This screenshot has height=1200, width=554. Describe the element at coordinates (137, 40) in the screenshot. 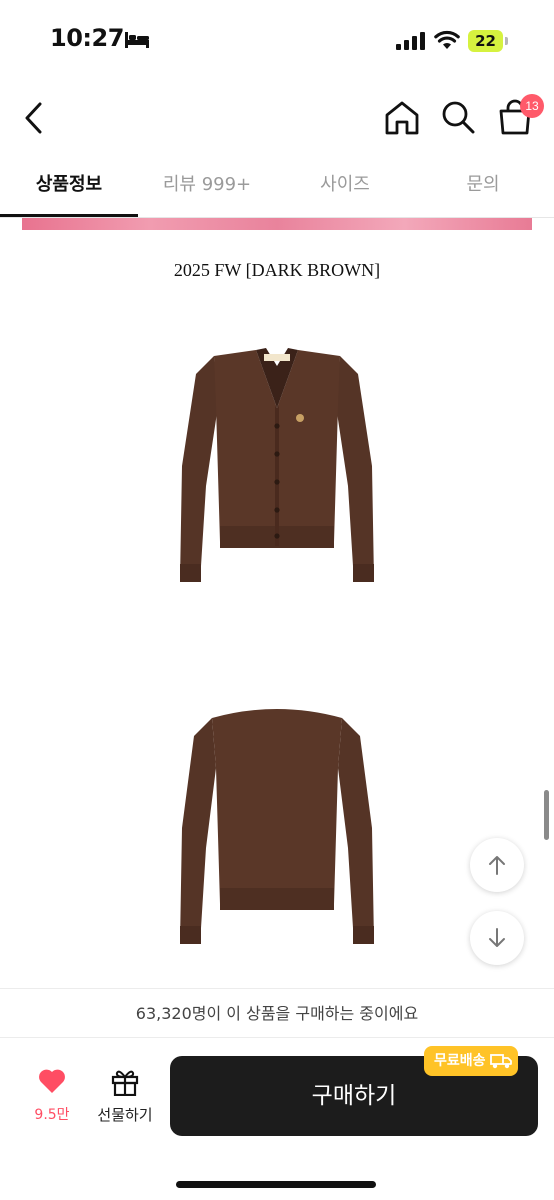

I see `sleep-mode-icon` at that location.